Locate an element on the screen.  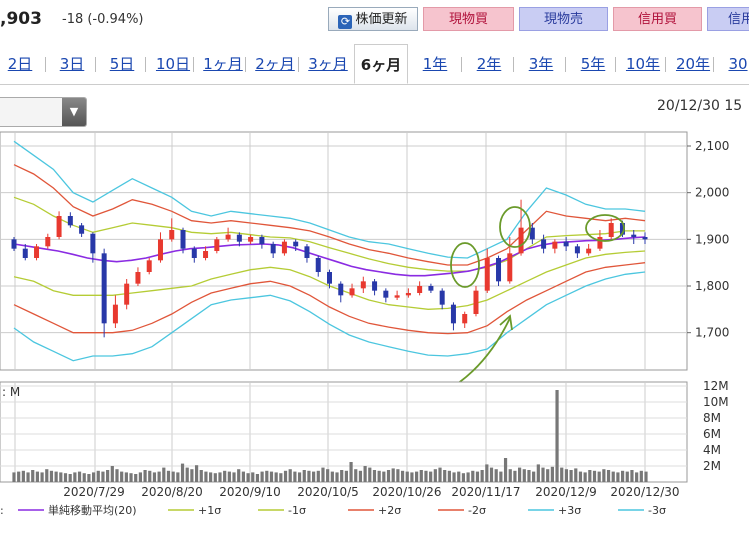
y-tick-label: 1,800 is located at coordinates (712, 286).